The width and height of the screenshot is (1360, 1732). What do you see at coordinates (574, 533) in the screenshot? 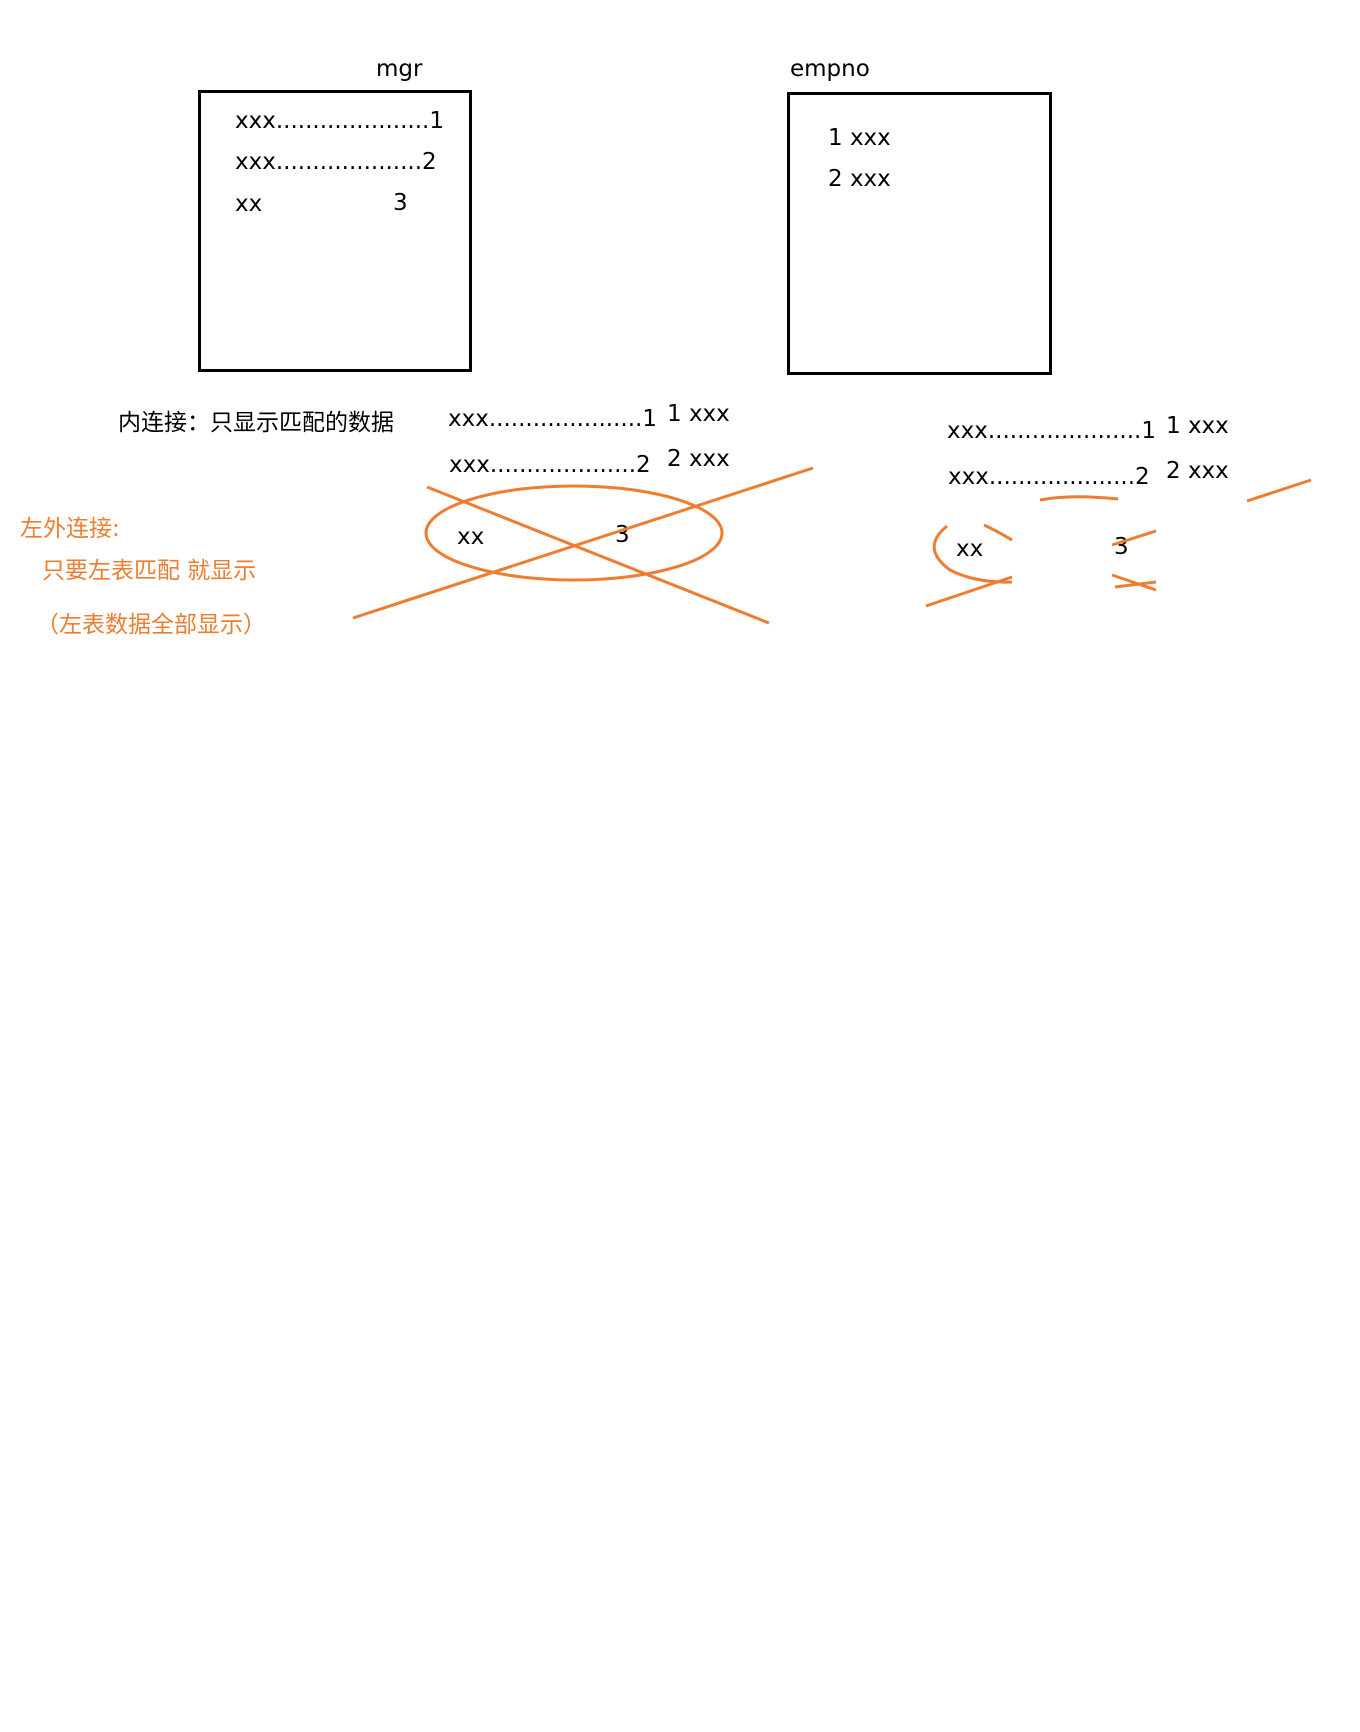
I see `inner-unmatched-ellipse` at bounding box center [574, 533].